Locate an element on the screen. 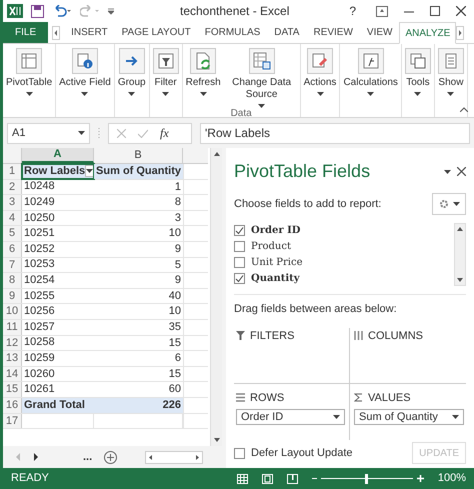  customize-toolbar-icon is located at coordinates (111, 11).